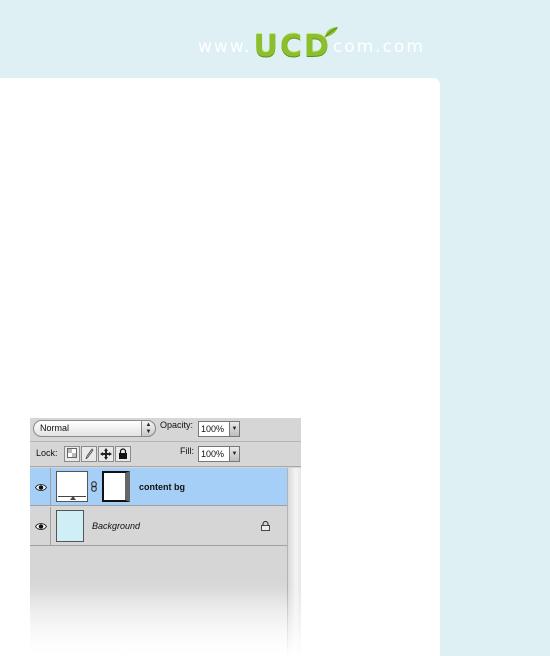 This screenshot has height=656, width=550. Describe the element at coordinates (290, 46) in the screenshot. I see `logo-letter-c: C` at that location.